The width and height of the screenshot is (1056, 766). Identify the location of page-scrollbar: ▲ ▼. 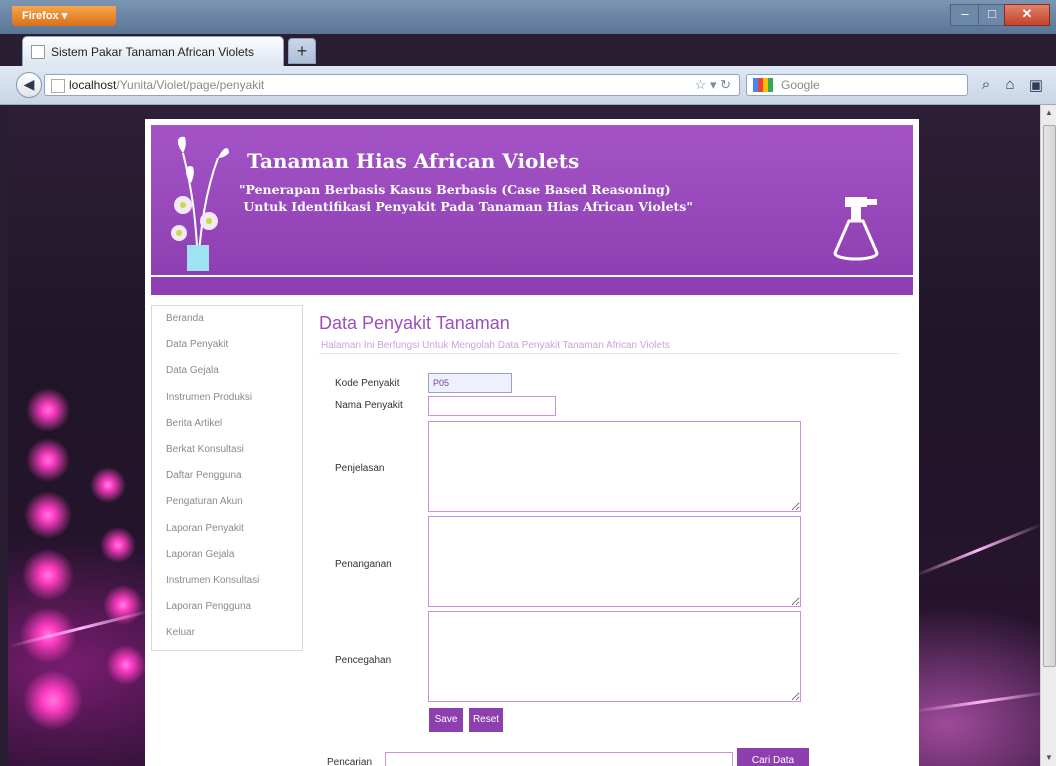
(1048, 435).